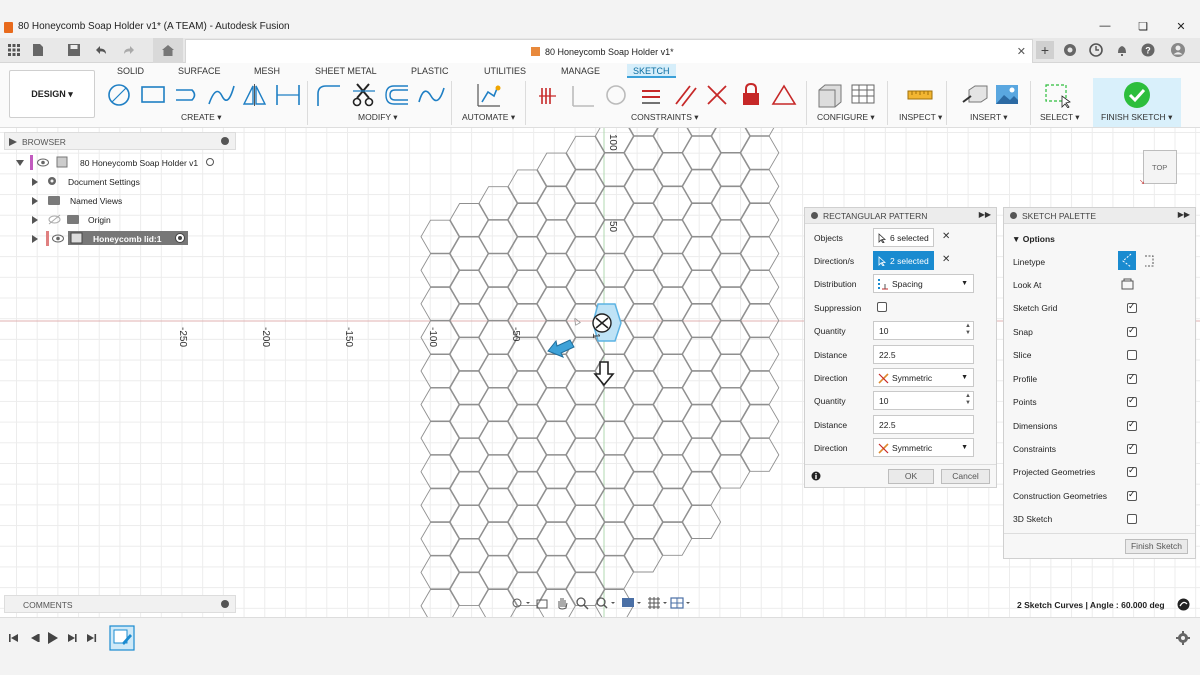 This screenshot has height=675, width=1200. What do you see at coordinates (255, 95) in the screenshot?
I see `mirror-tool-icon` at bounding box center [255, 95].